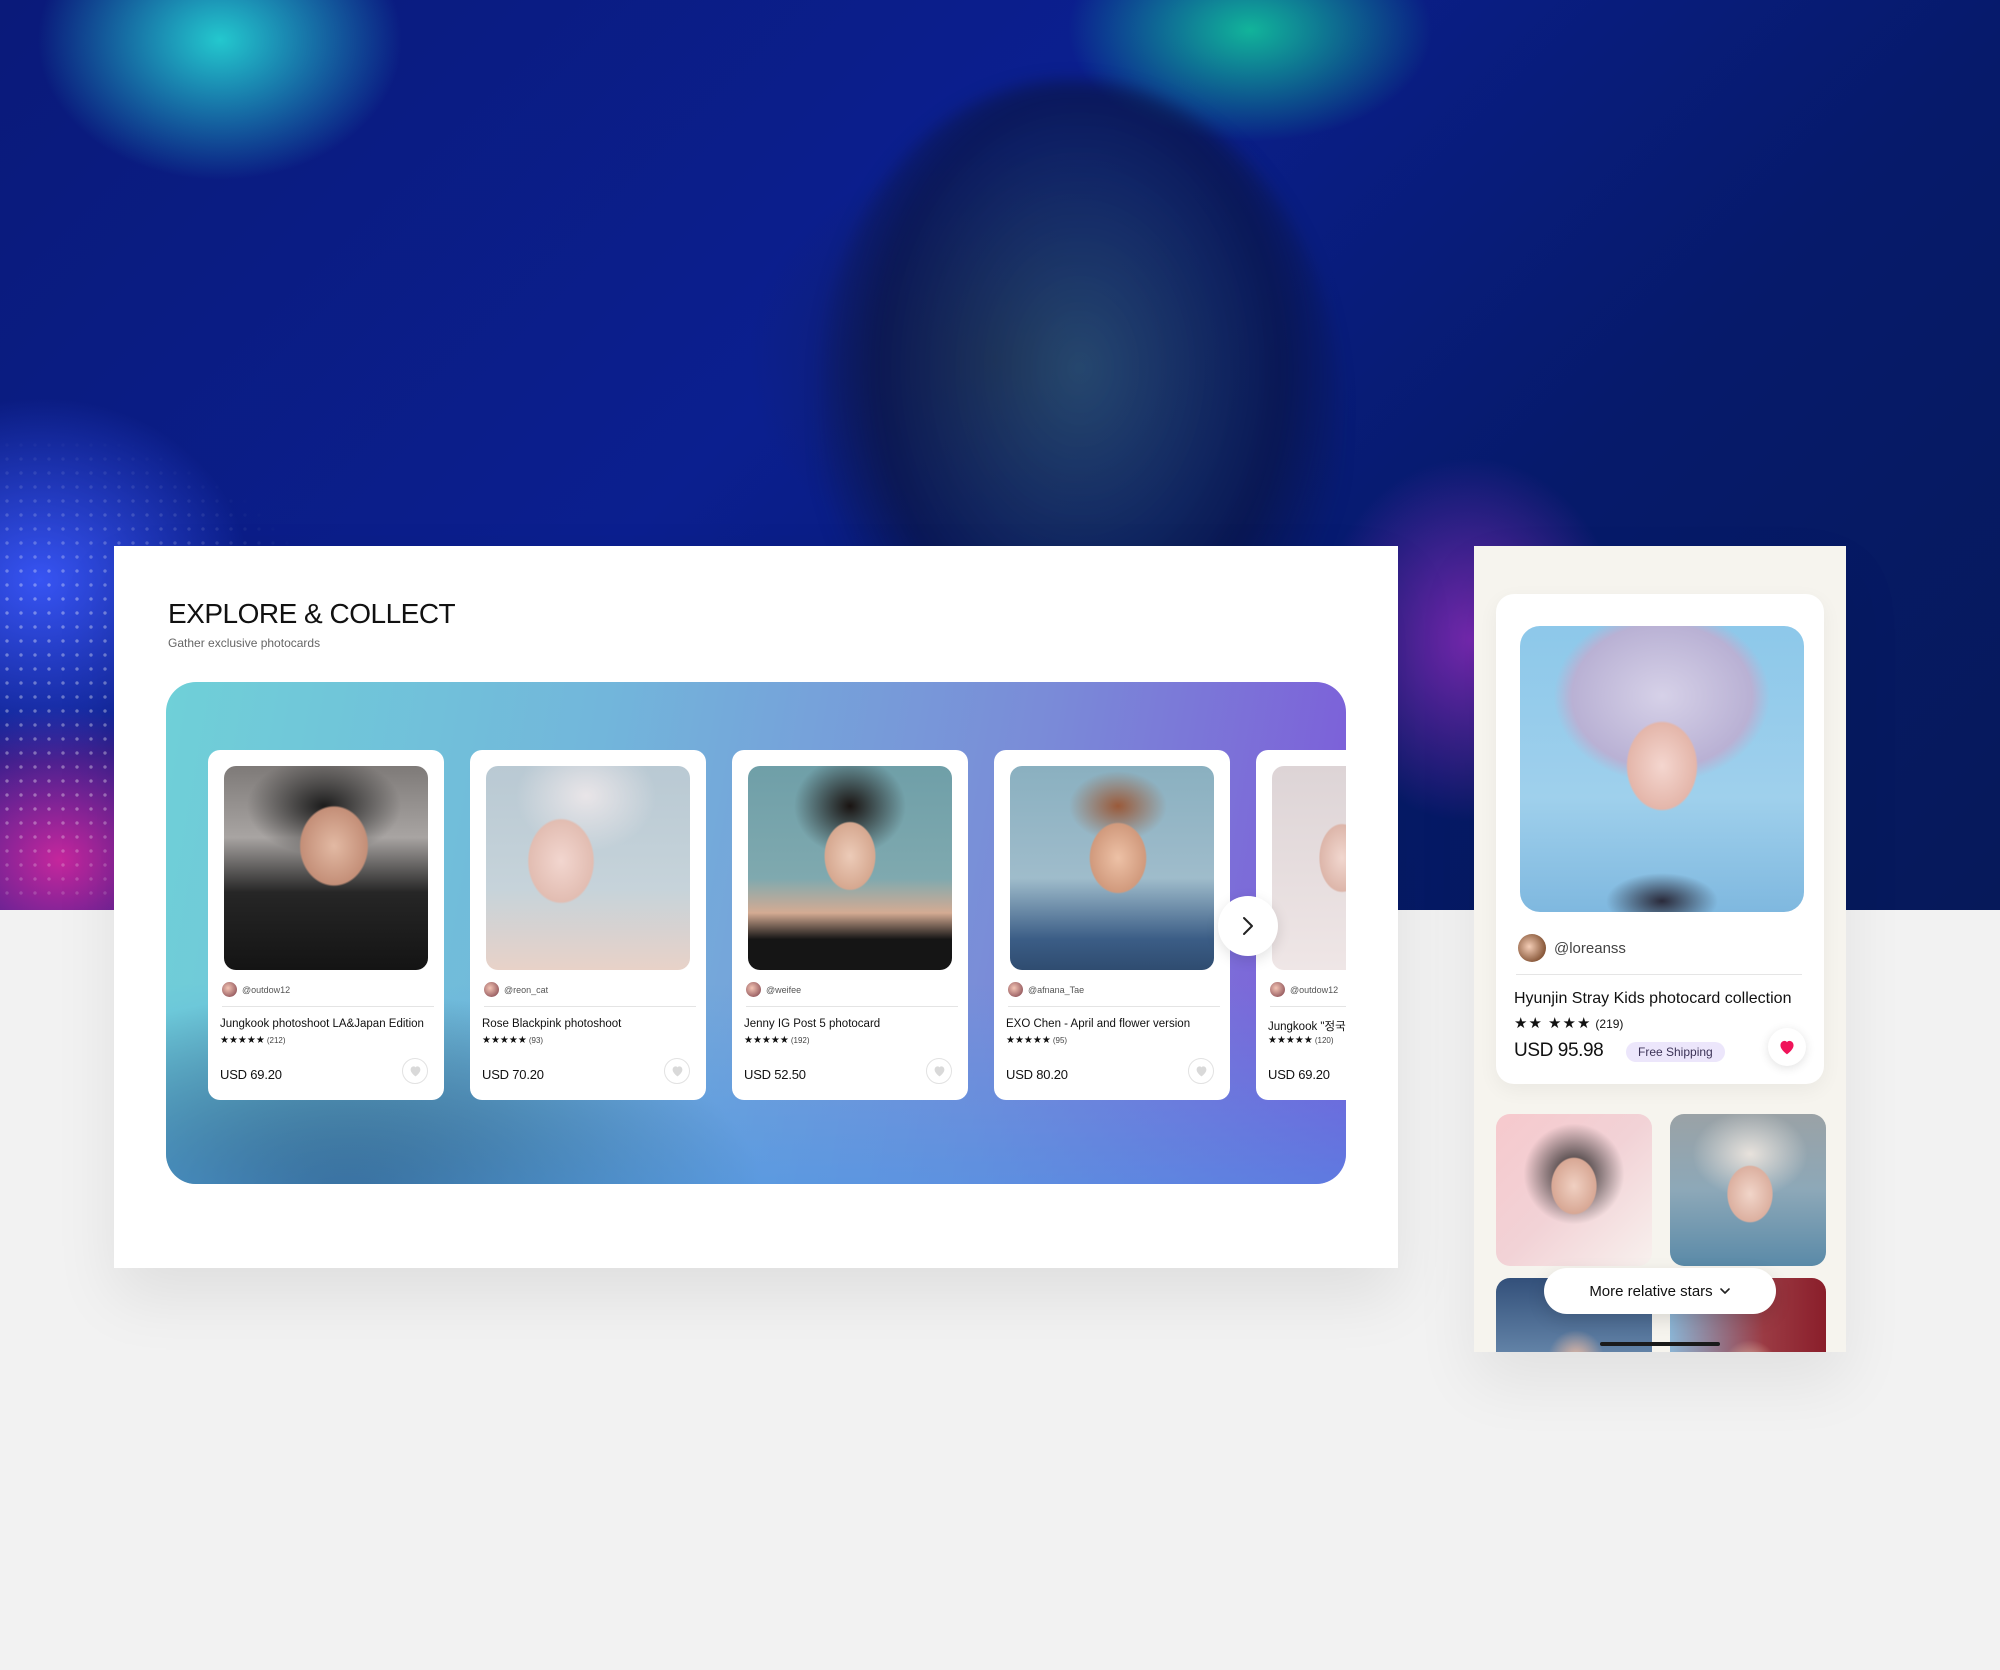  I want to click on seller: @afnana_Tae, so click(1046, 989).